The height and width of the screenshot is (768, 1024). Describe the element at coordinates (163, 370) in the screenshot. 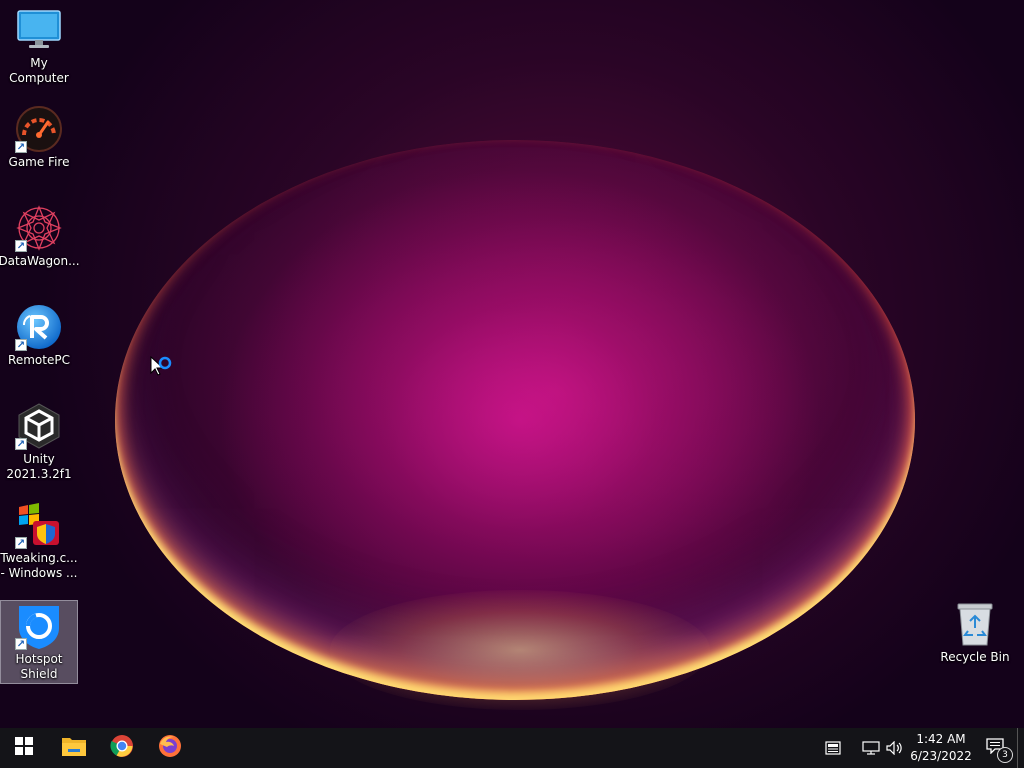

I see `mouse-cursor` at that location.